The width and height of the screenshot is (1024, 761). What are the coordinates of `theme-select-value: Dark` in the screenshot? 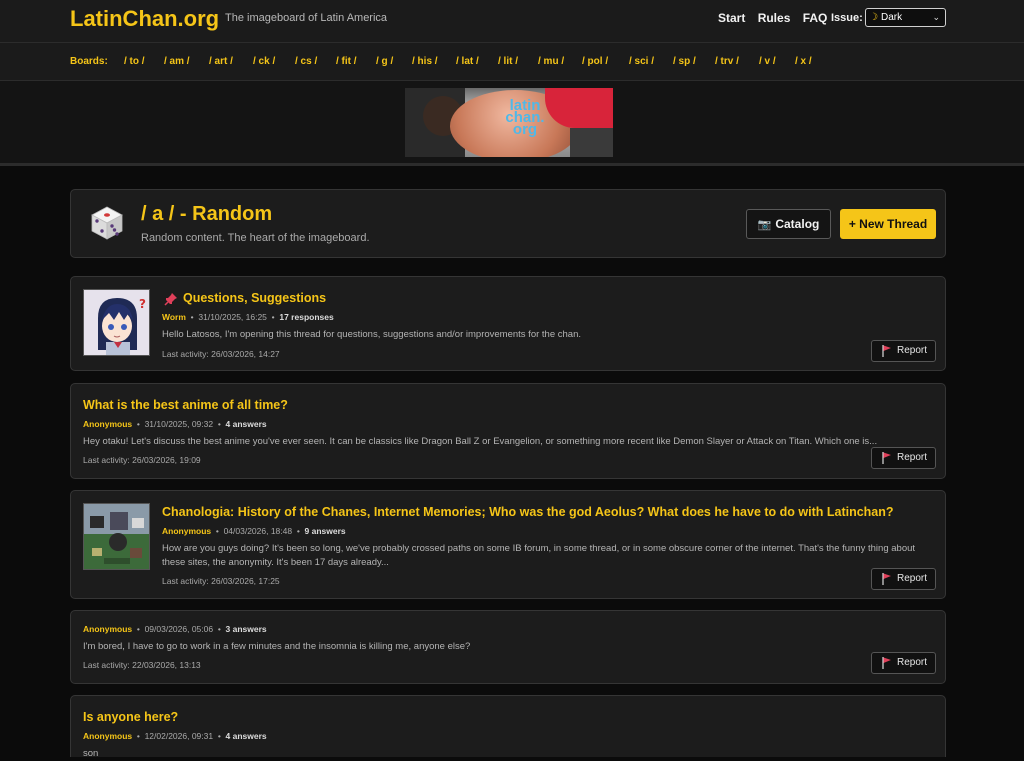 It's located at (892, 17).